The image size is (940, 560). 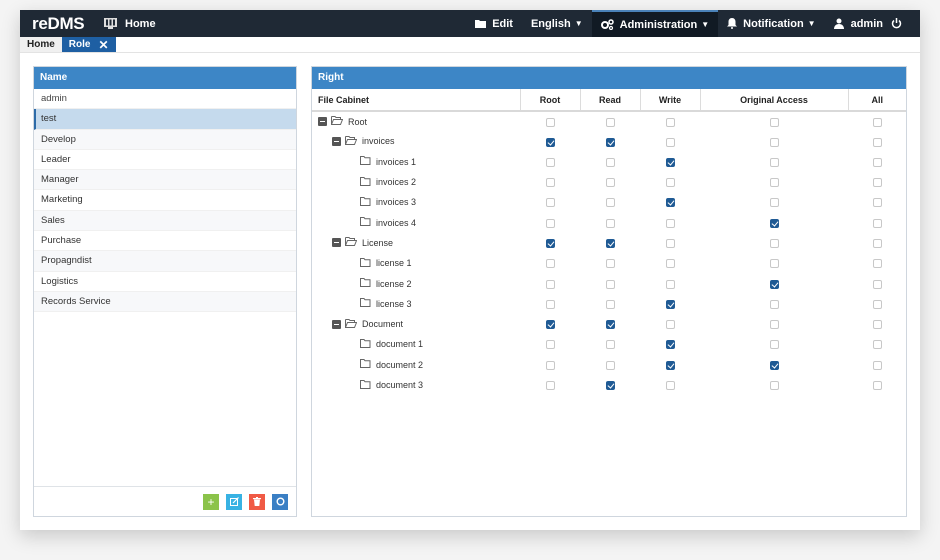 What do you see at coordinates (257, 501) in the screenshot?
I see `delete-role-button` at bounding box center [257, 501].